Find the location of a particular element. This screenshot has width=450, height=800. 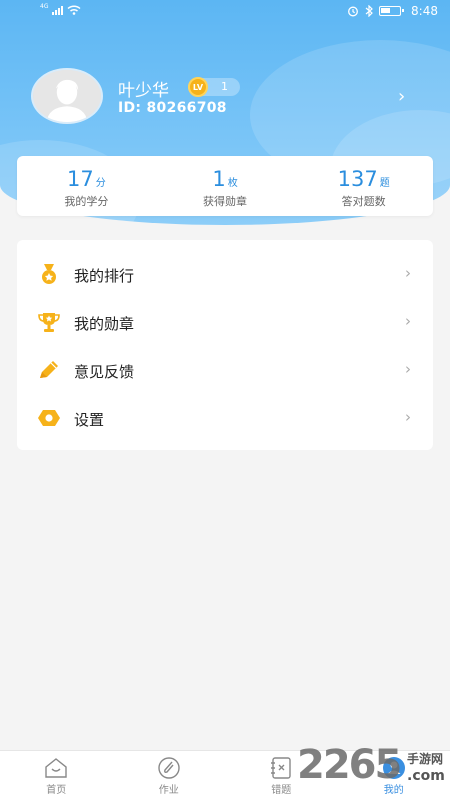

bluetooth-icon is located at coordinates (369, 11).